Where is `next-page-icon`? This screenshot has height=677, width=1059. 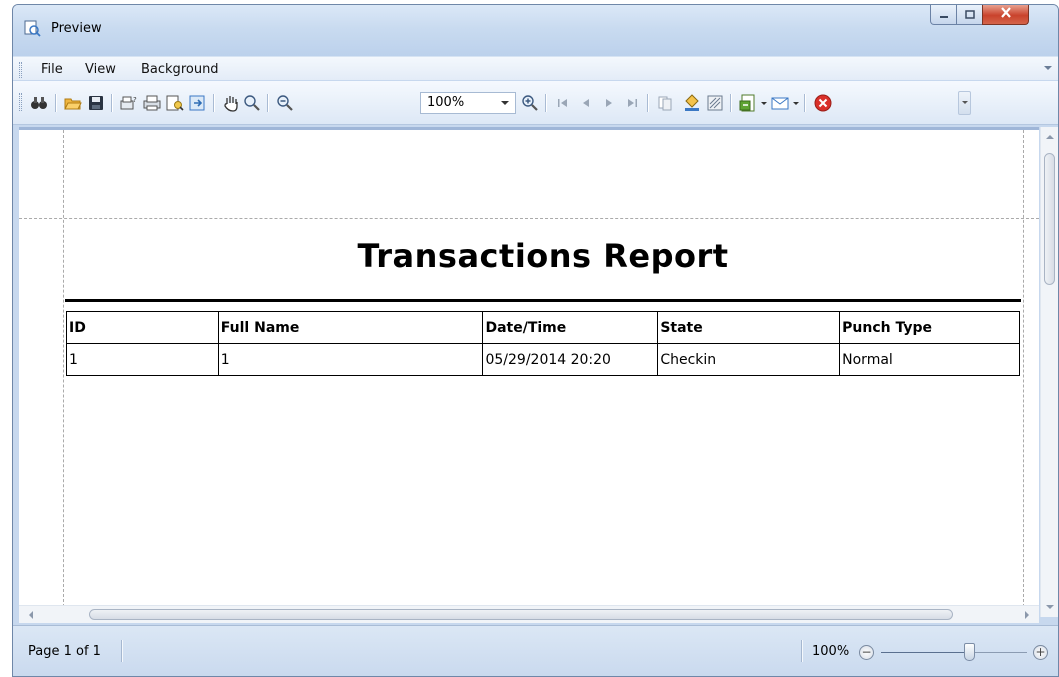 next-page-icon is located at coordinates (609, 103).